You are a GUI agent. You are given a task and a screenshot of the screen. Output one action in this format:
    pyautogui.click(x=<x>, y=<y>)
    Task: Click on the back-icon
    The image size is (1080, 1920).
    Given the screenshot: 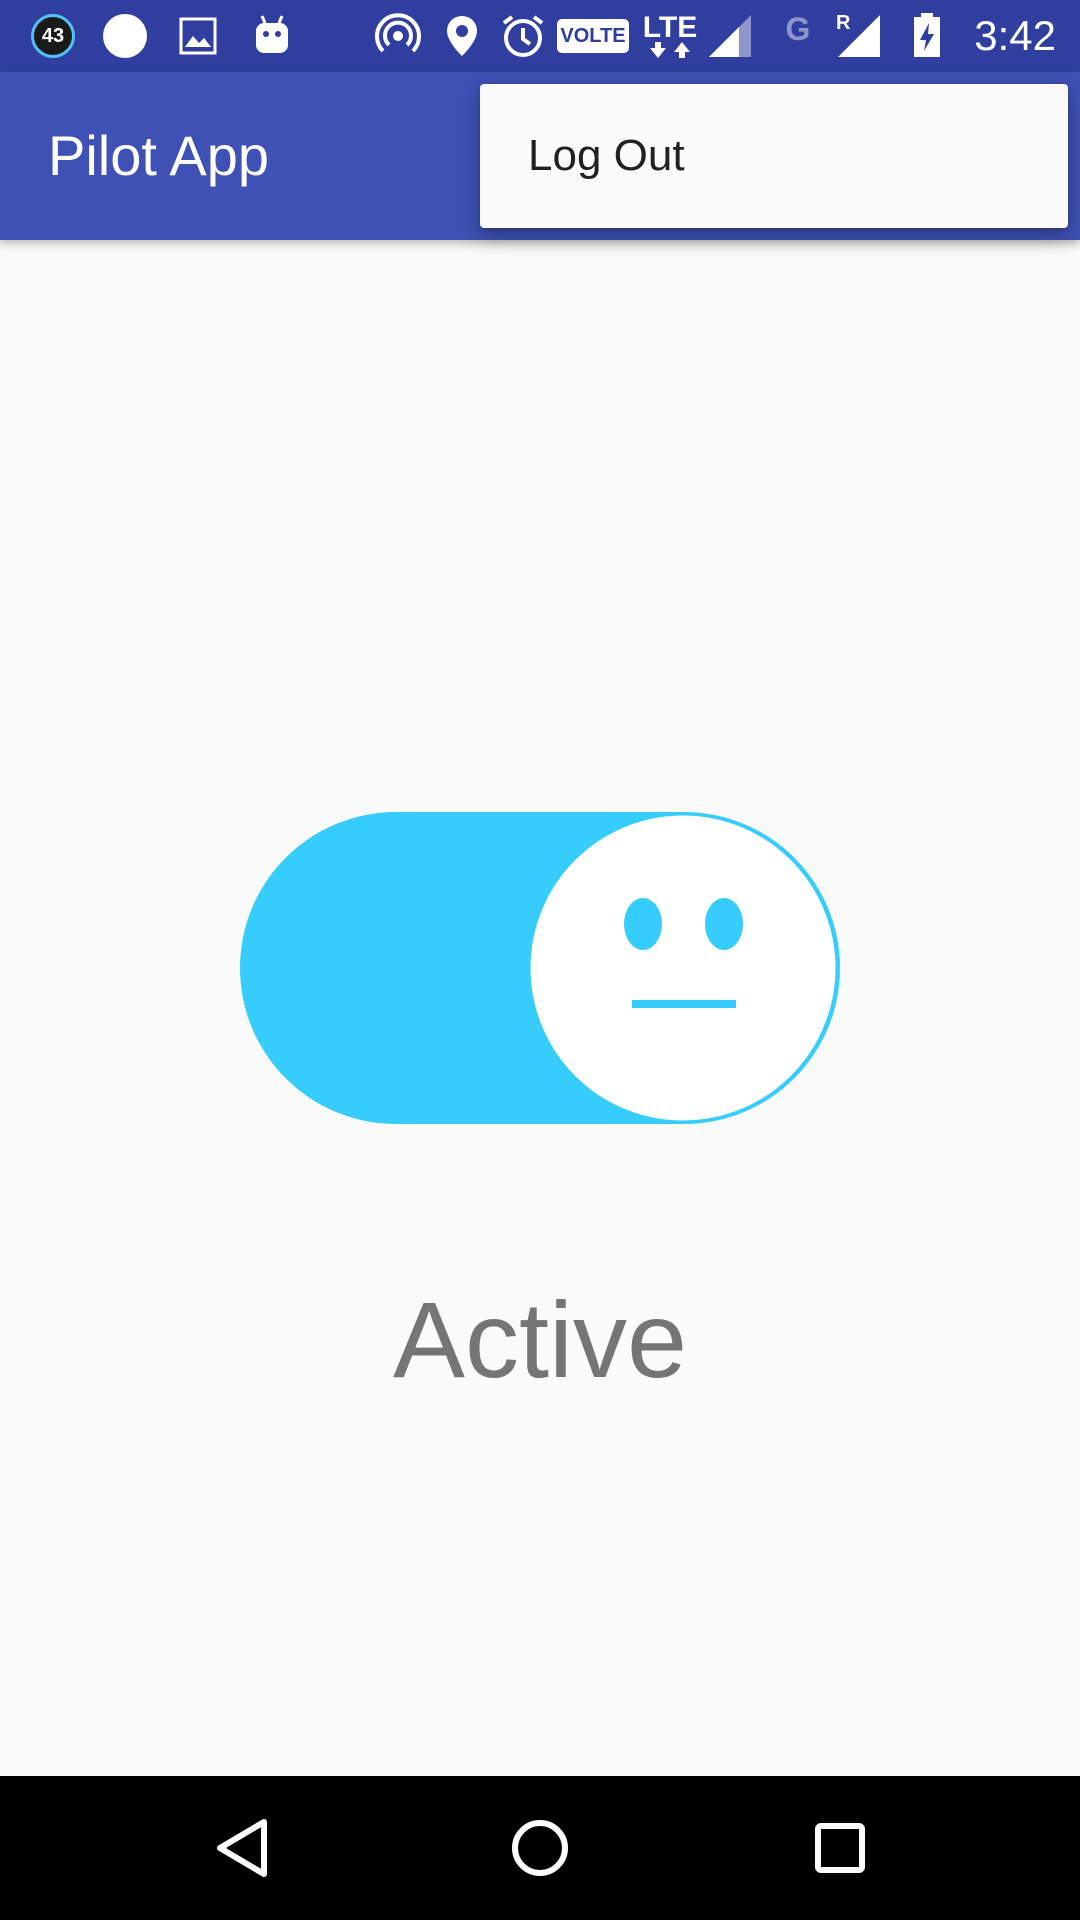 What is the action you would take?
    pyautogui.click(x=242, y=1848)
    